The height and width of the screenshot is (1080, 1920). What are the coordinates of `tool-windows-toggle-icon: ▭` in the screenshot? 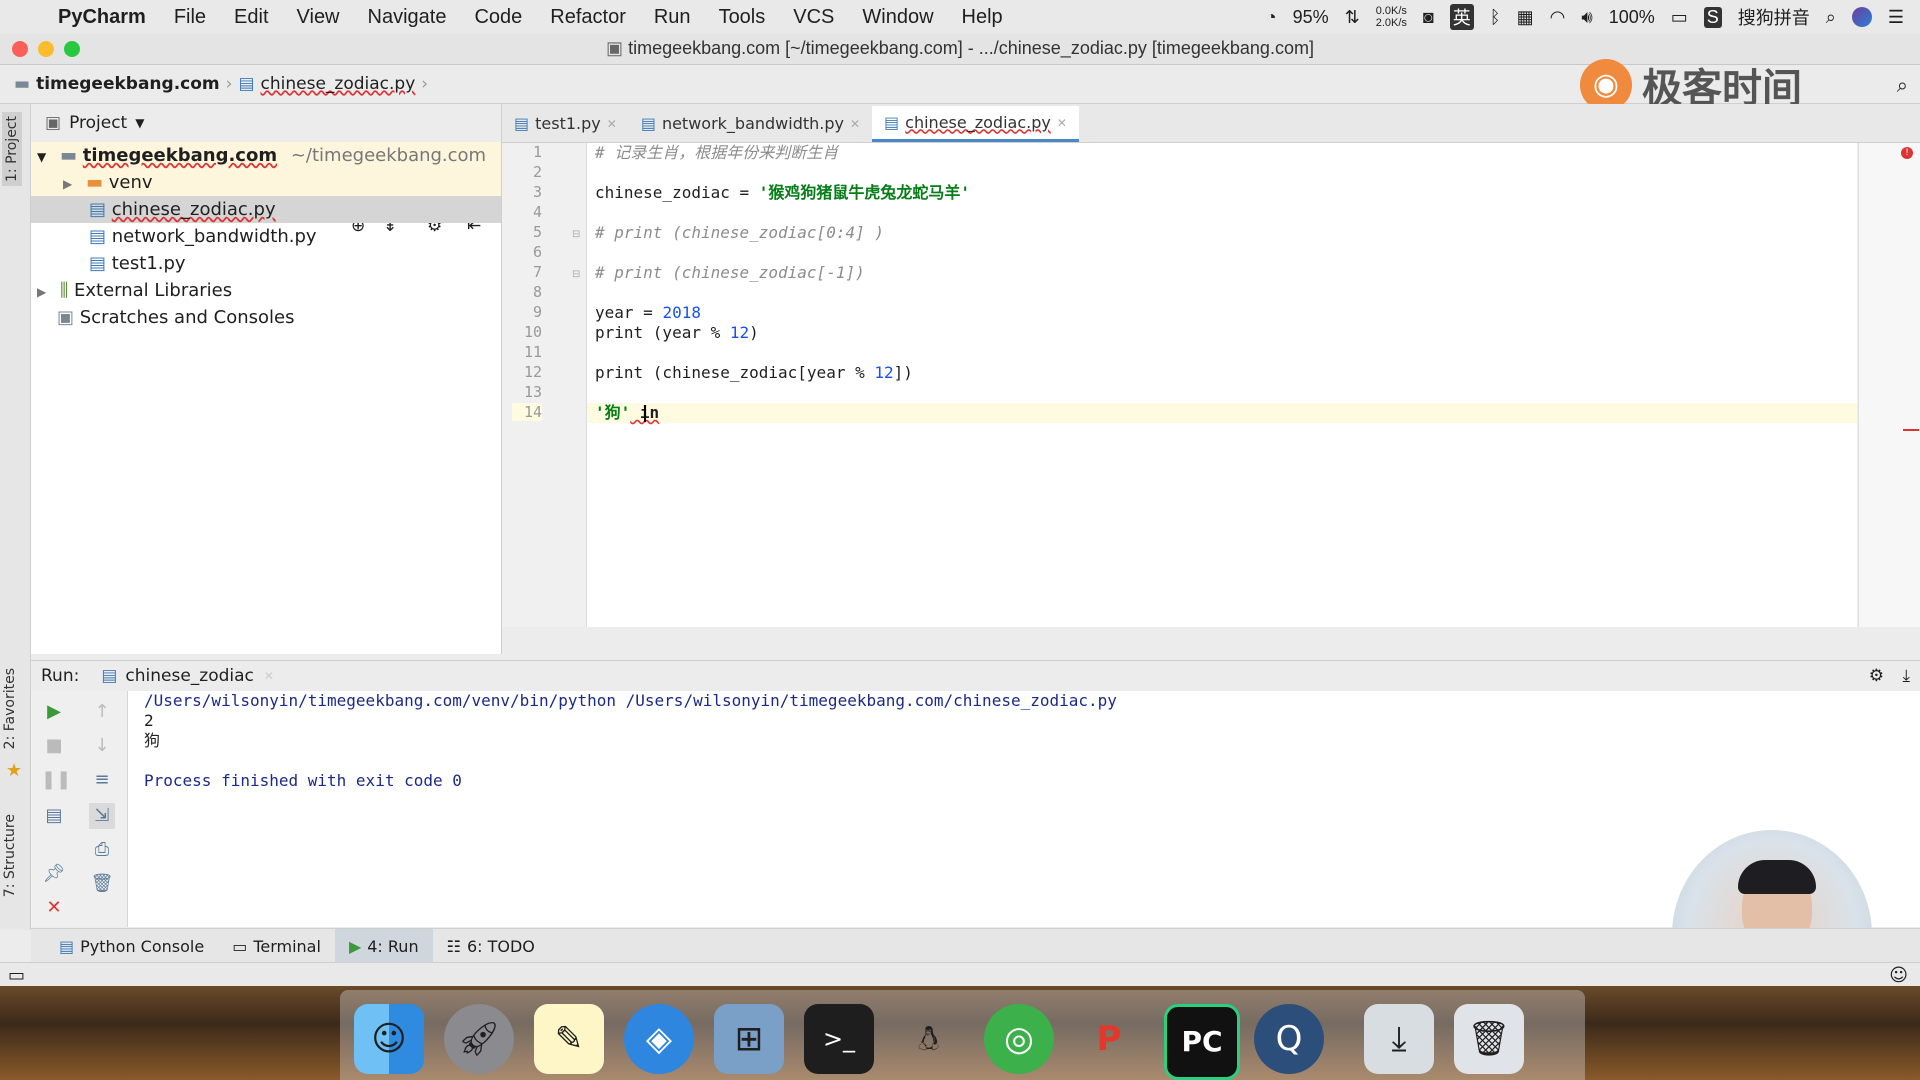 It's located at (16, 975).